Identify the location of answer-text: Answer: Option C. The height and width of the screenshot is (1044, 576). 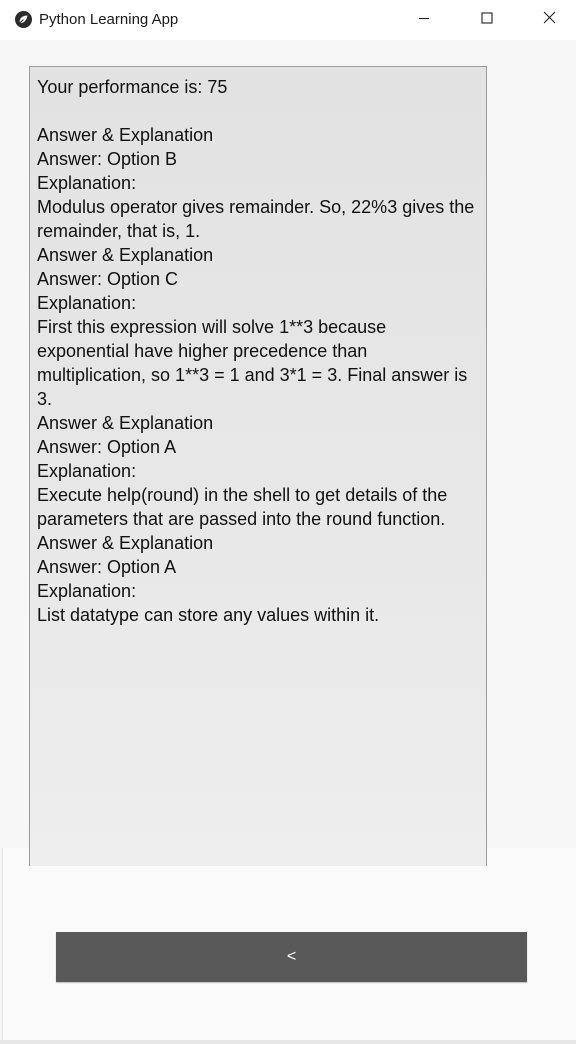
(108, 279).